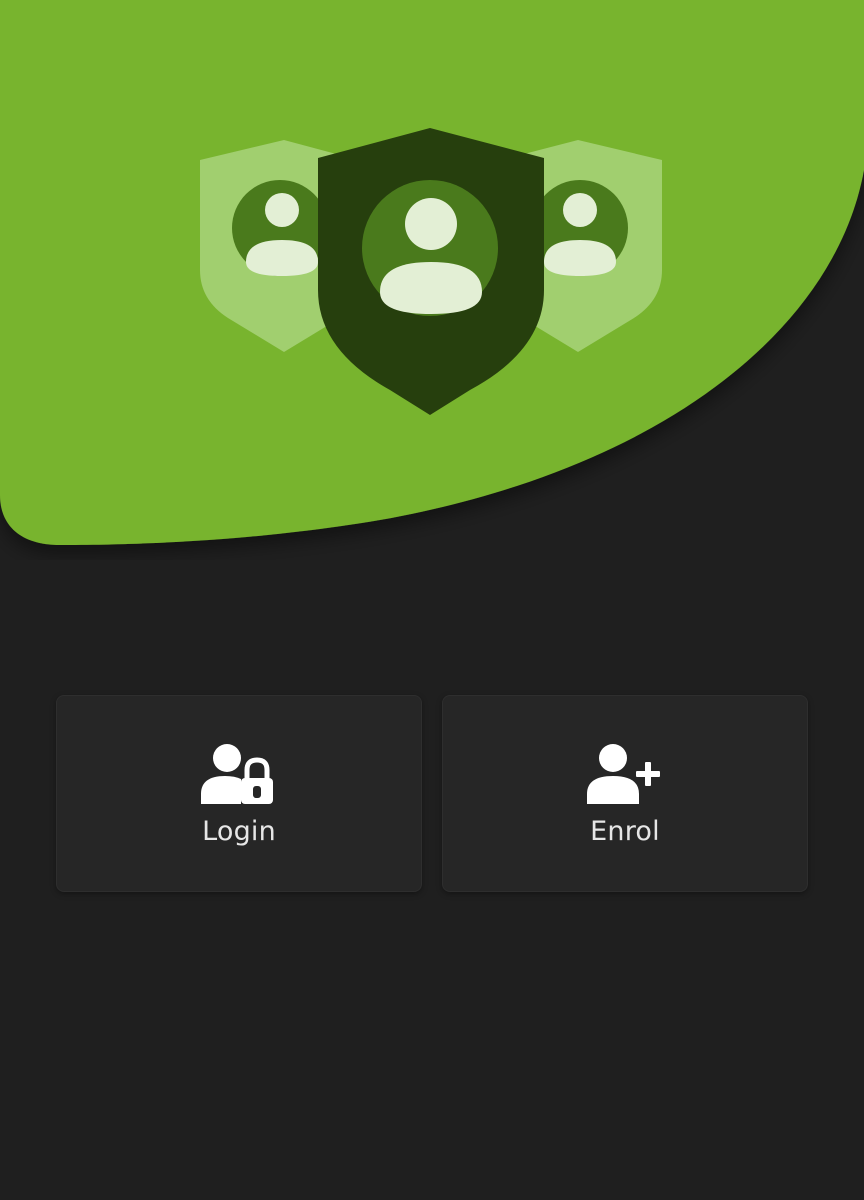 The width and height of the screenshot is (864, 1200). I want to click on enrol-label: Enrol, so click(625, 831).